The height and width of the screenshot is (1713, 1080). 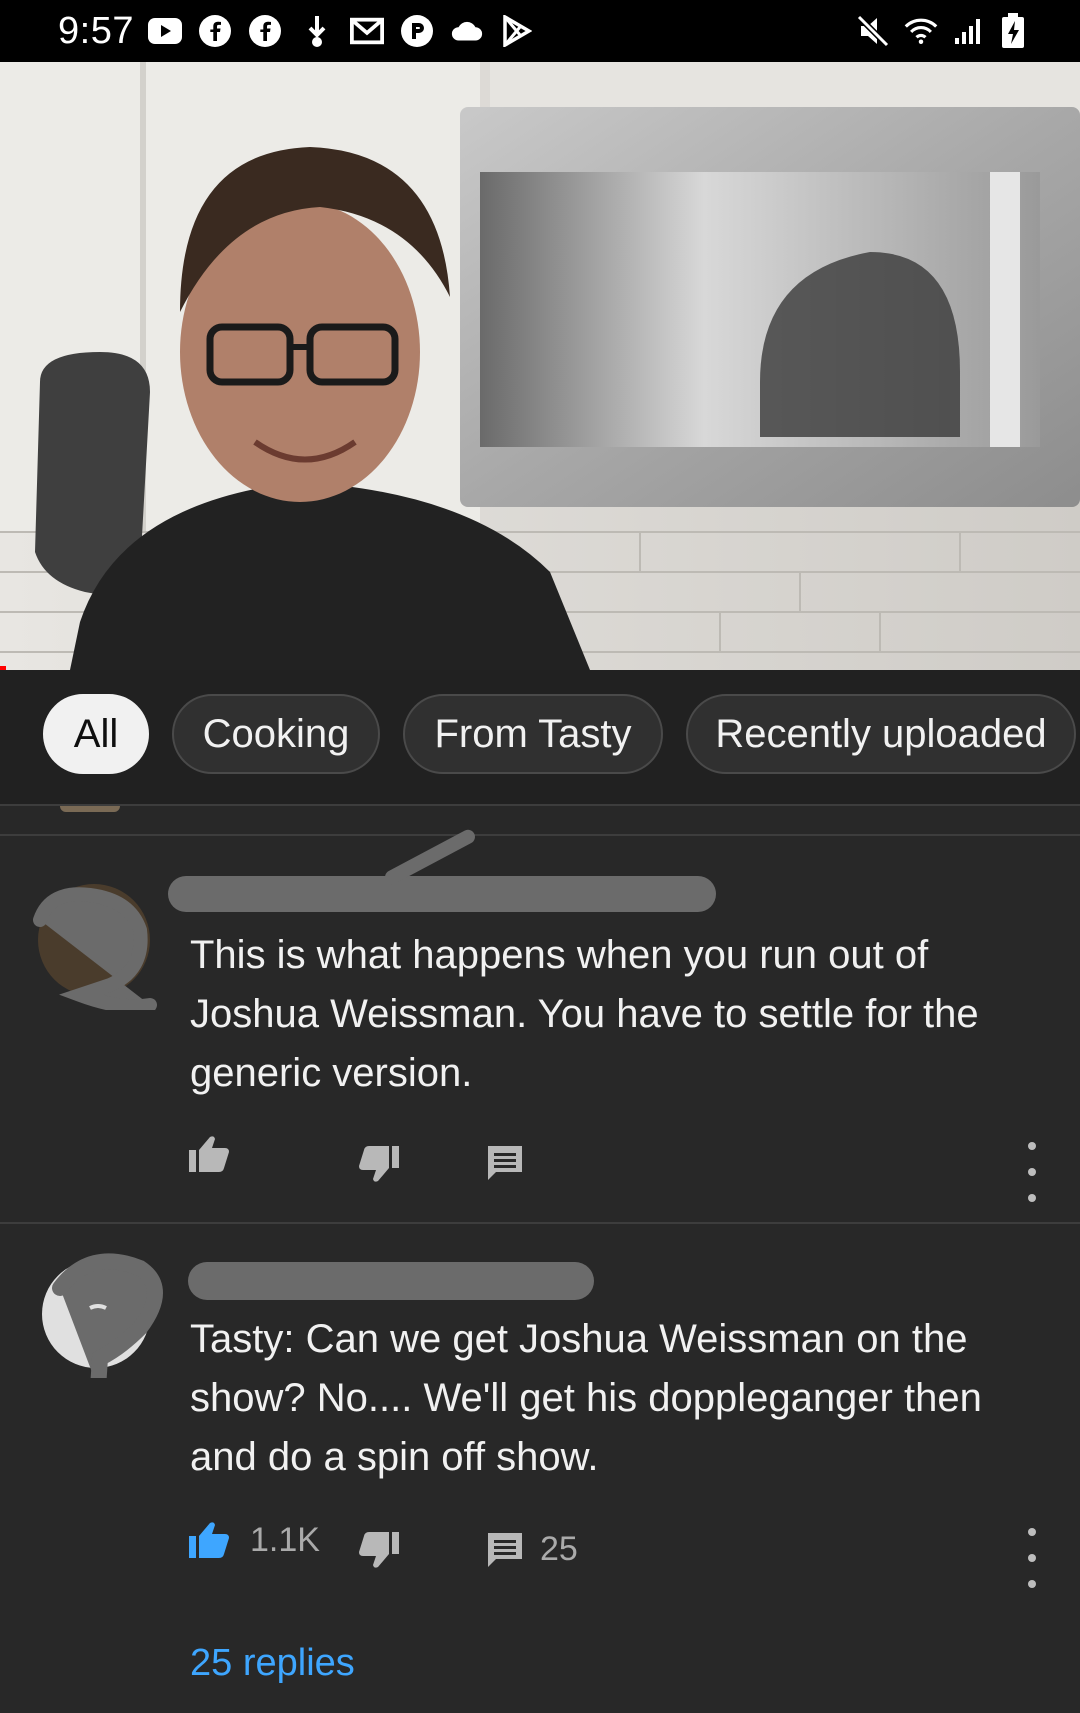 I want to click on mute-icon, so click(x=873, y=31).